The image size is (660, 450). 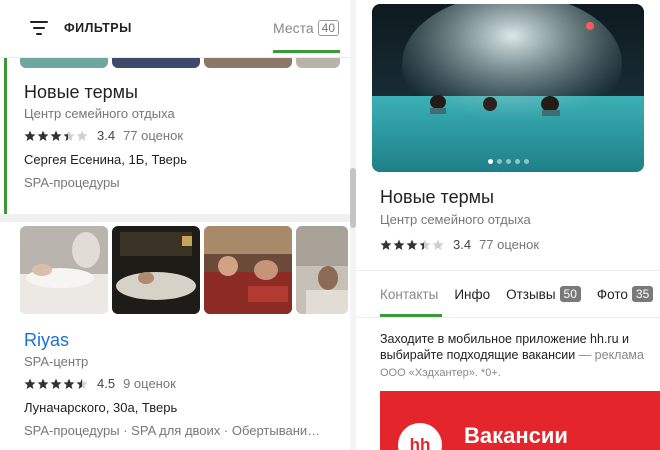 What do you see at coordinates (156, 270) in the screenshot?
I see `photo-thumb-relax` at bounding box center [156, 270].